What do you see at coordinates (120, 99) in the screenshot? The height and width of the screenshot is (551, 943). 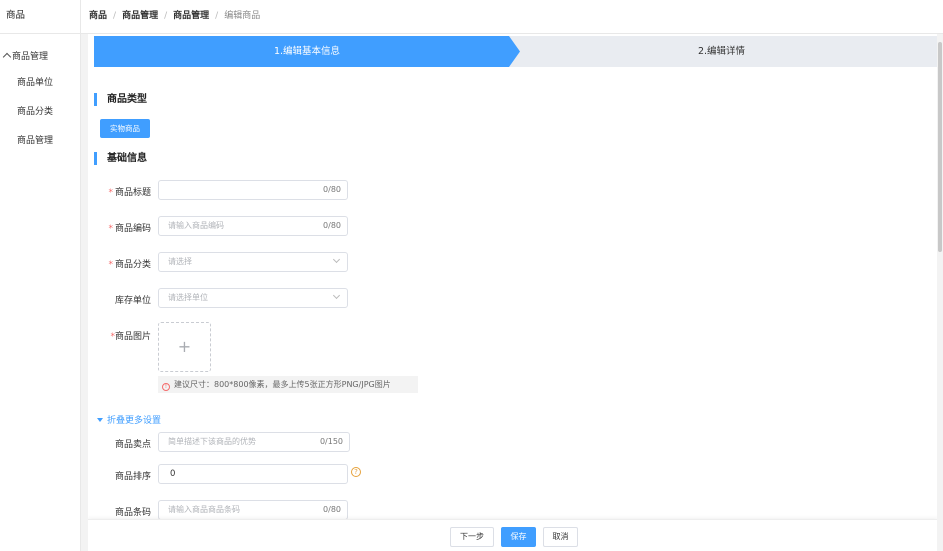 I see `section-title-product-type: 商品类型` at bounding box center [120, 99].